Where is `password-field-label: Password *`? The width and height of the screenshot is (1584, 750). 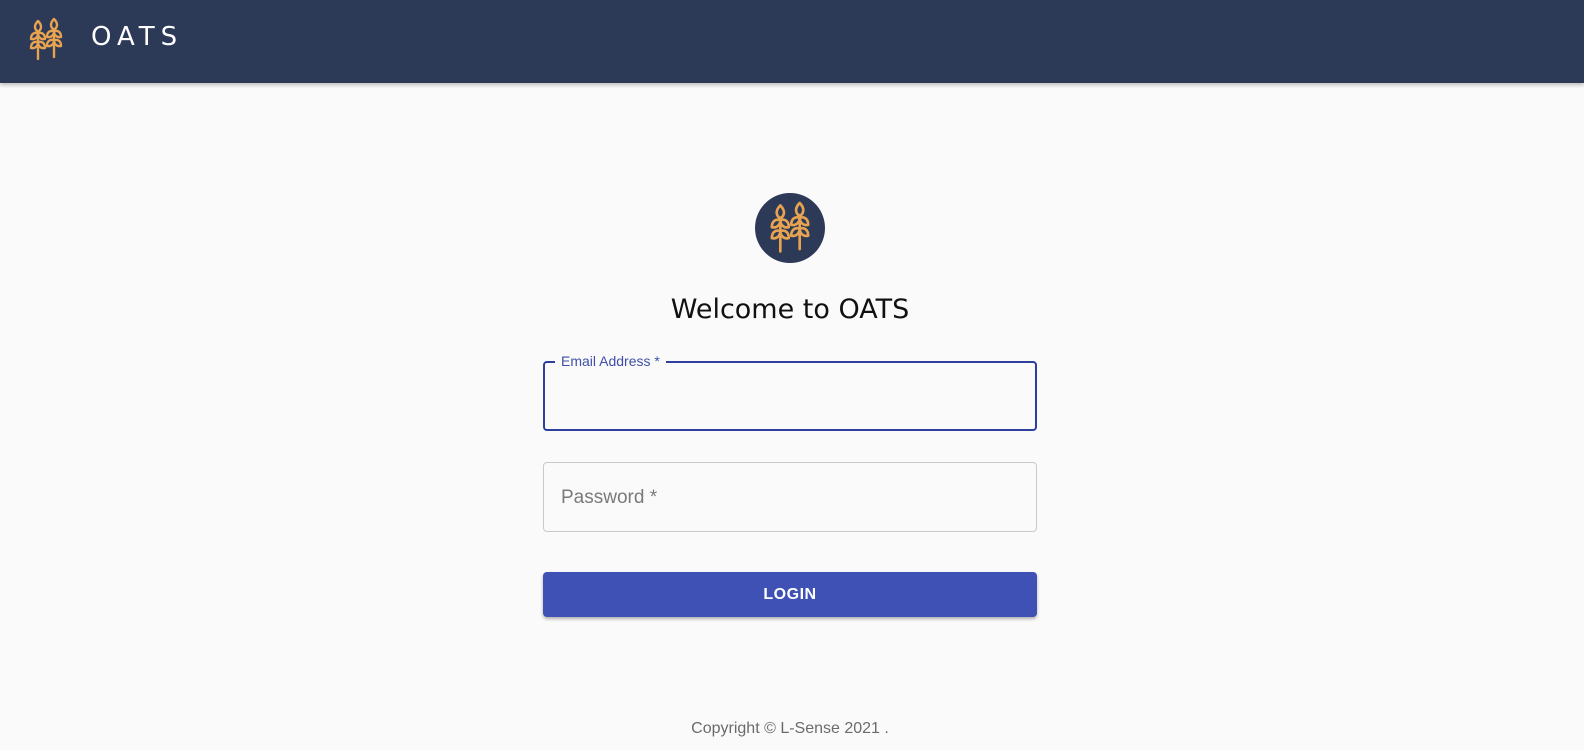
password-field-label: Password * is located at coordinates (609, 497).